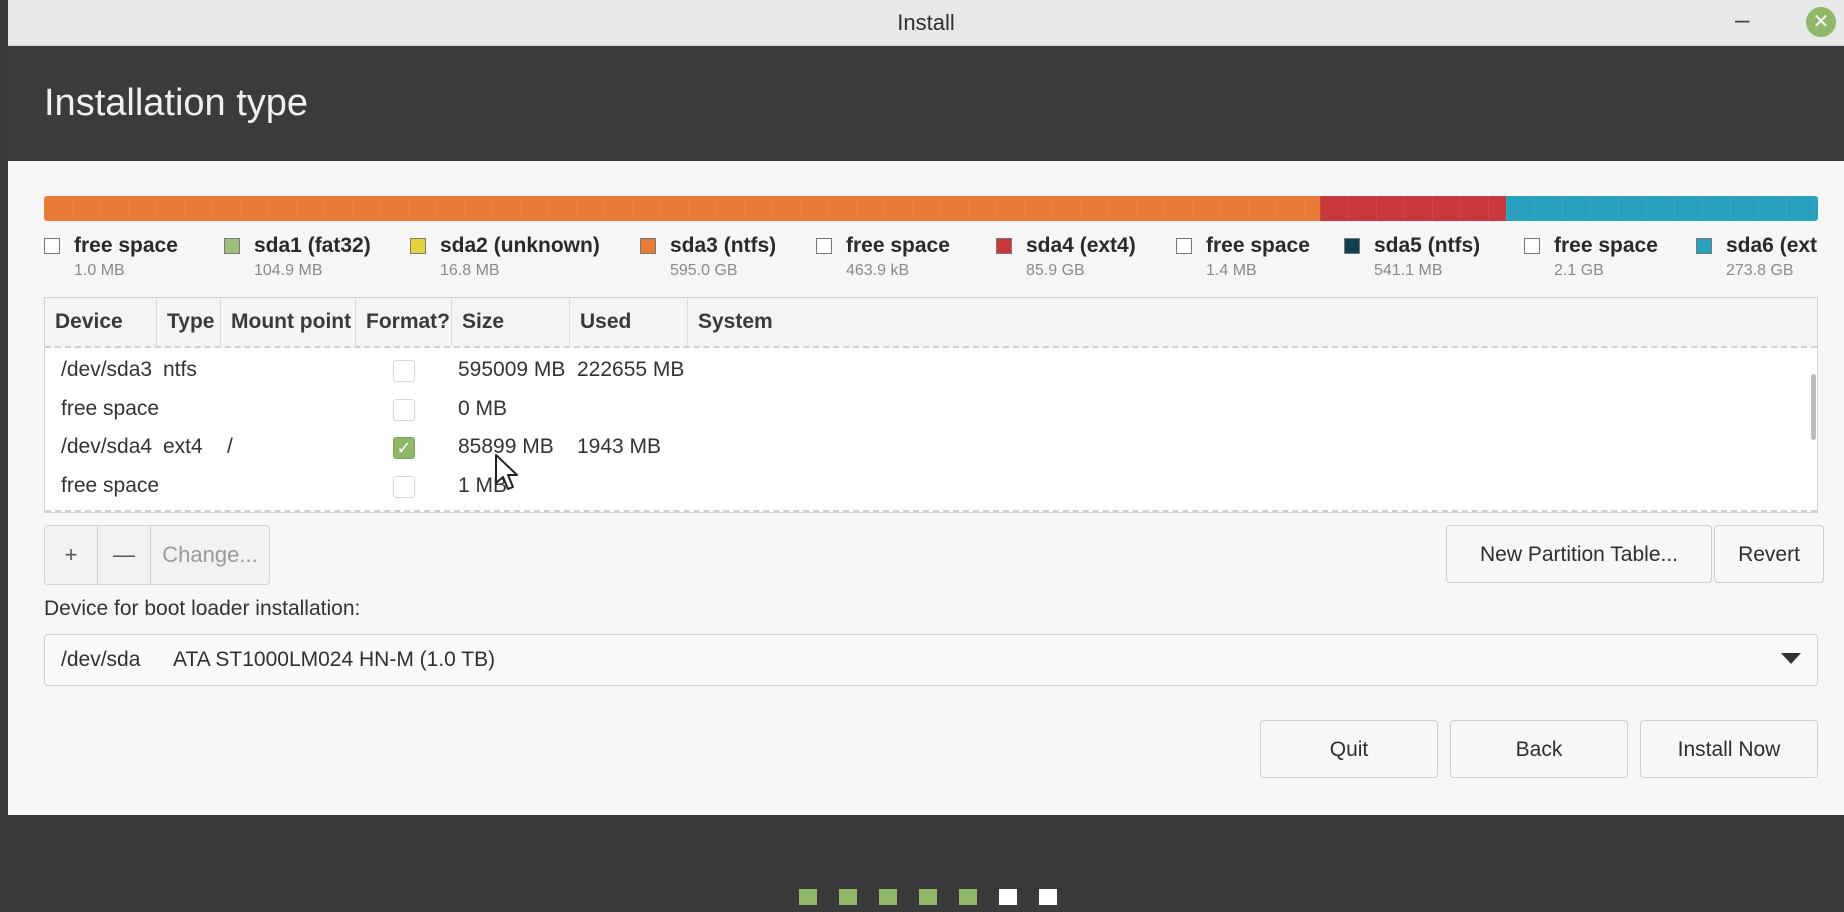  Describe the element at coordinates (1252, 322) in the screenshot. I see `column-system: System` at that location.